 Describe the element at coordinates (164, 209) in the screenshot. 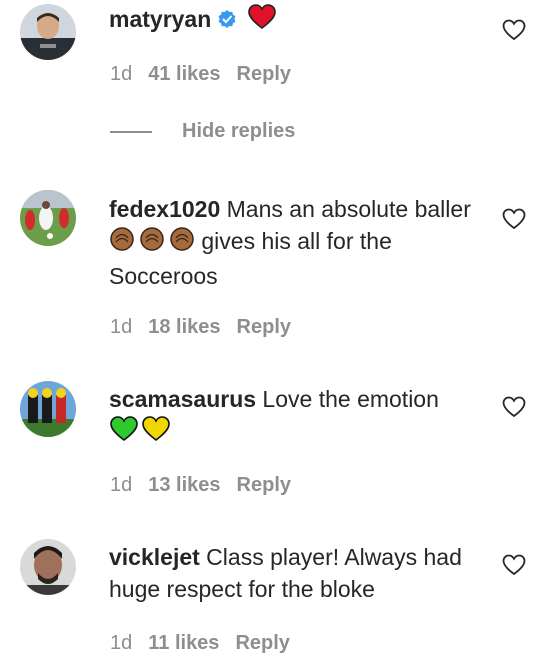

I see `username: fedex1020` at that location.